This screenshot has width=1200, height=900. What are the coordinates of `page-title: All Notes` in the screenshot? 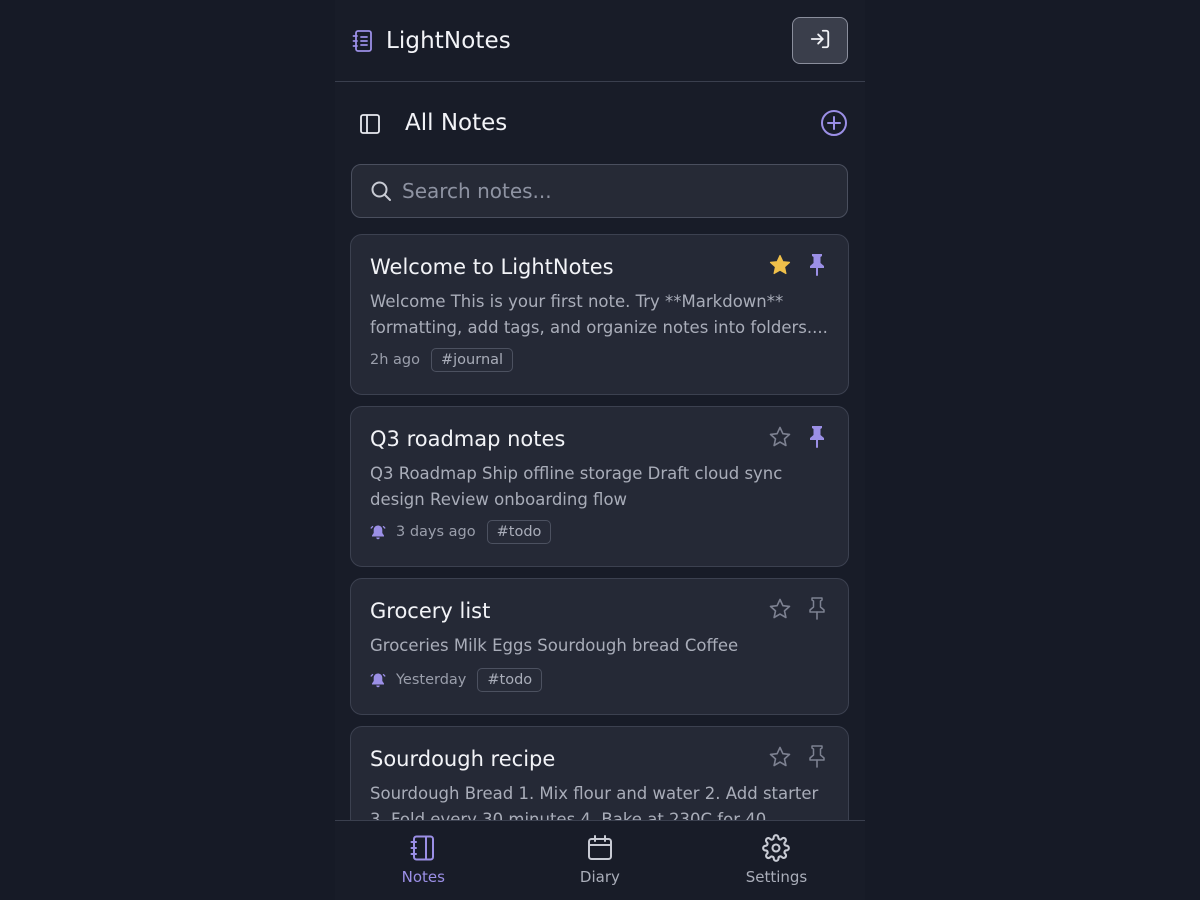 It's located at (456, 123).